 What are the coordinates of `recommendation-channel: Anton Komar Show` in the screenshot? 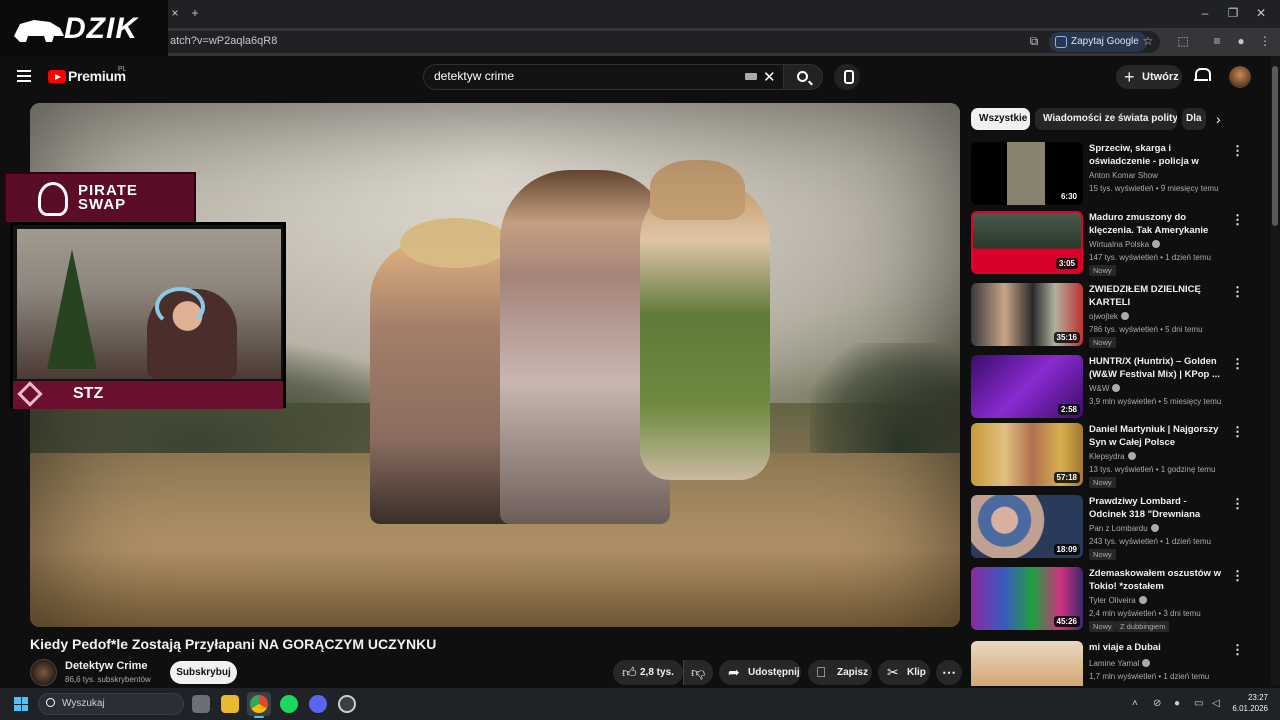 It's located at (1123, 175).